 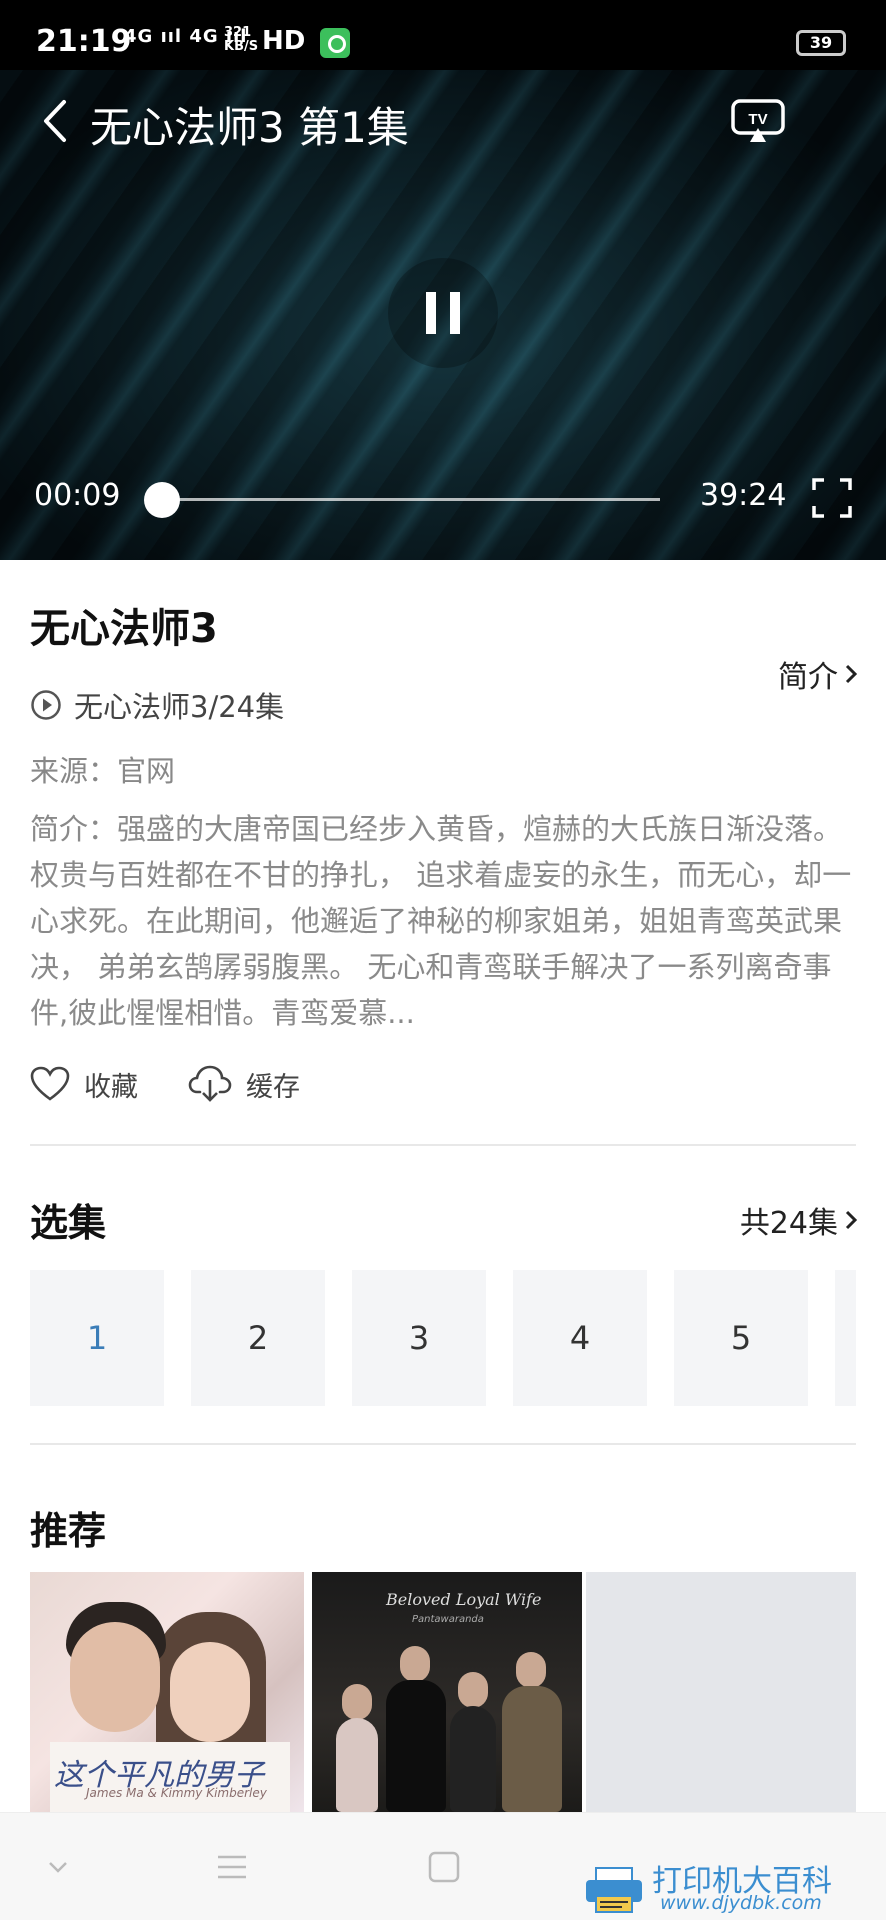 What do you see at coordinates (84, 41) in the screenshot?
I see `status-time: 21:19` at bounding box center [84, 41].